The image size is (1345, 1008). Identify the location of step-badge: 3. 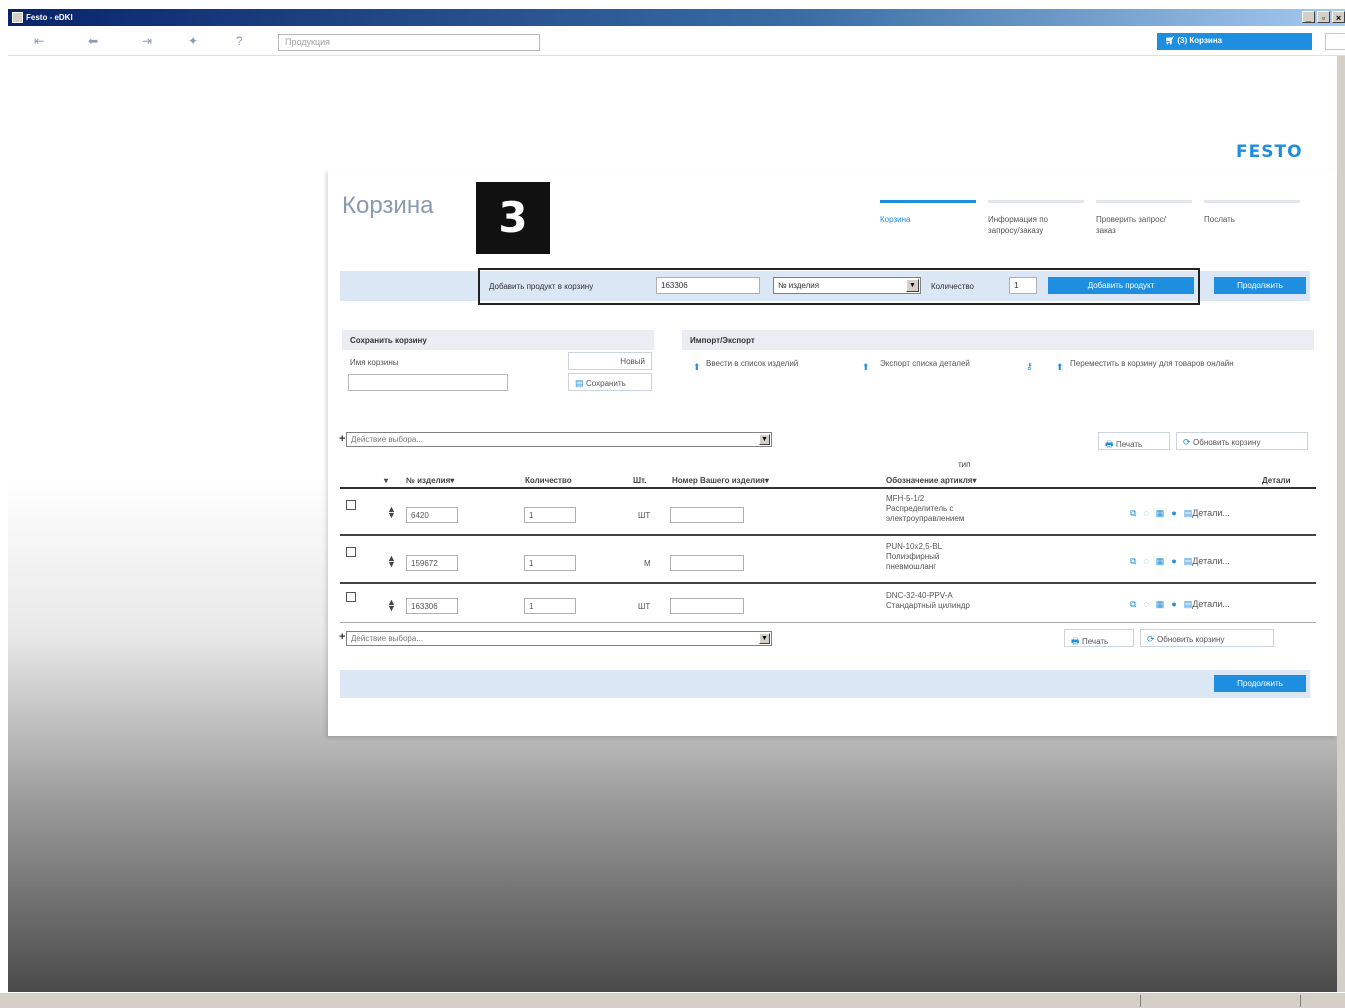
(513, 218).